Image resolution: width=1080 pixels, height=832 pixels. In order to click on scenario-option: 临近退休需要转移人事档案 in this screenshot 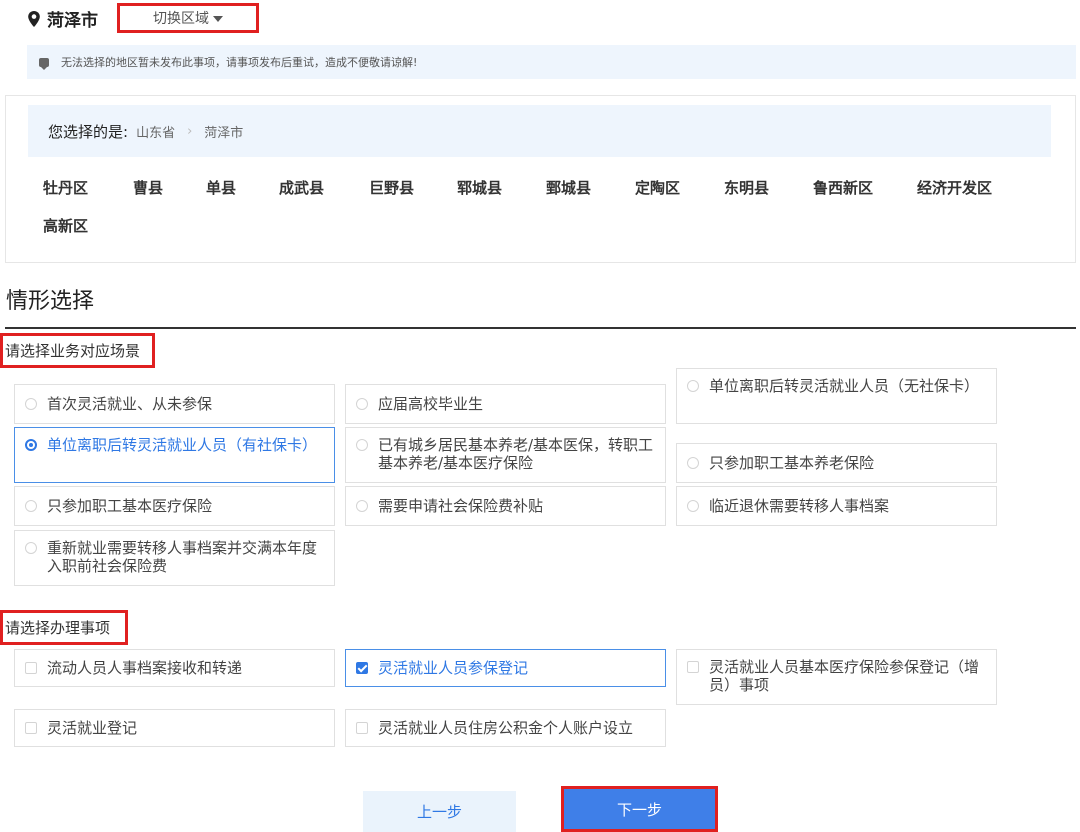, I will do `click(836, 506)`.